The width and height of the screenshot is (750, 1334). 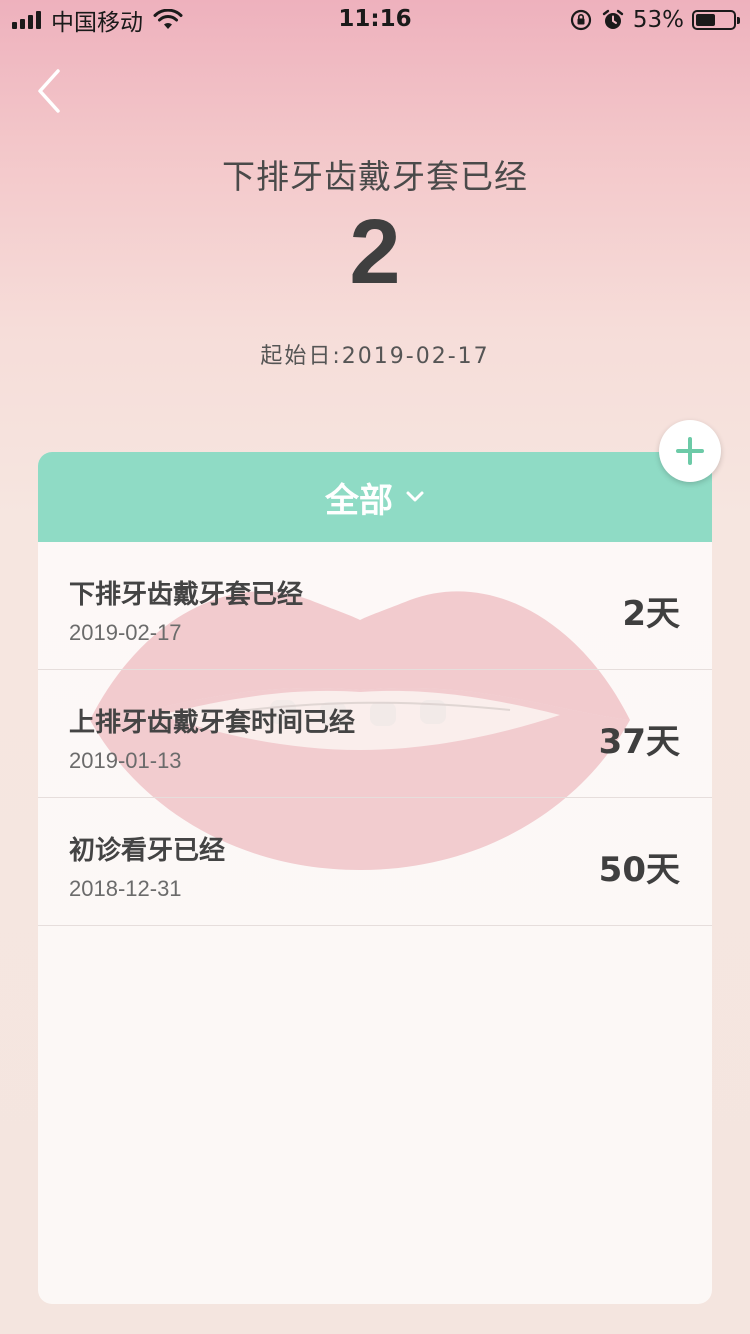 What do you see at coordinates (639, 742) in the screenshot?
I see `item-days: 37天` at bounding box center [639, 742].